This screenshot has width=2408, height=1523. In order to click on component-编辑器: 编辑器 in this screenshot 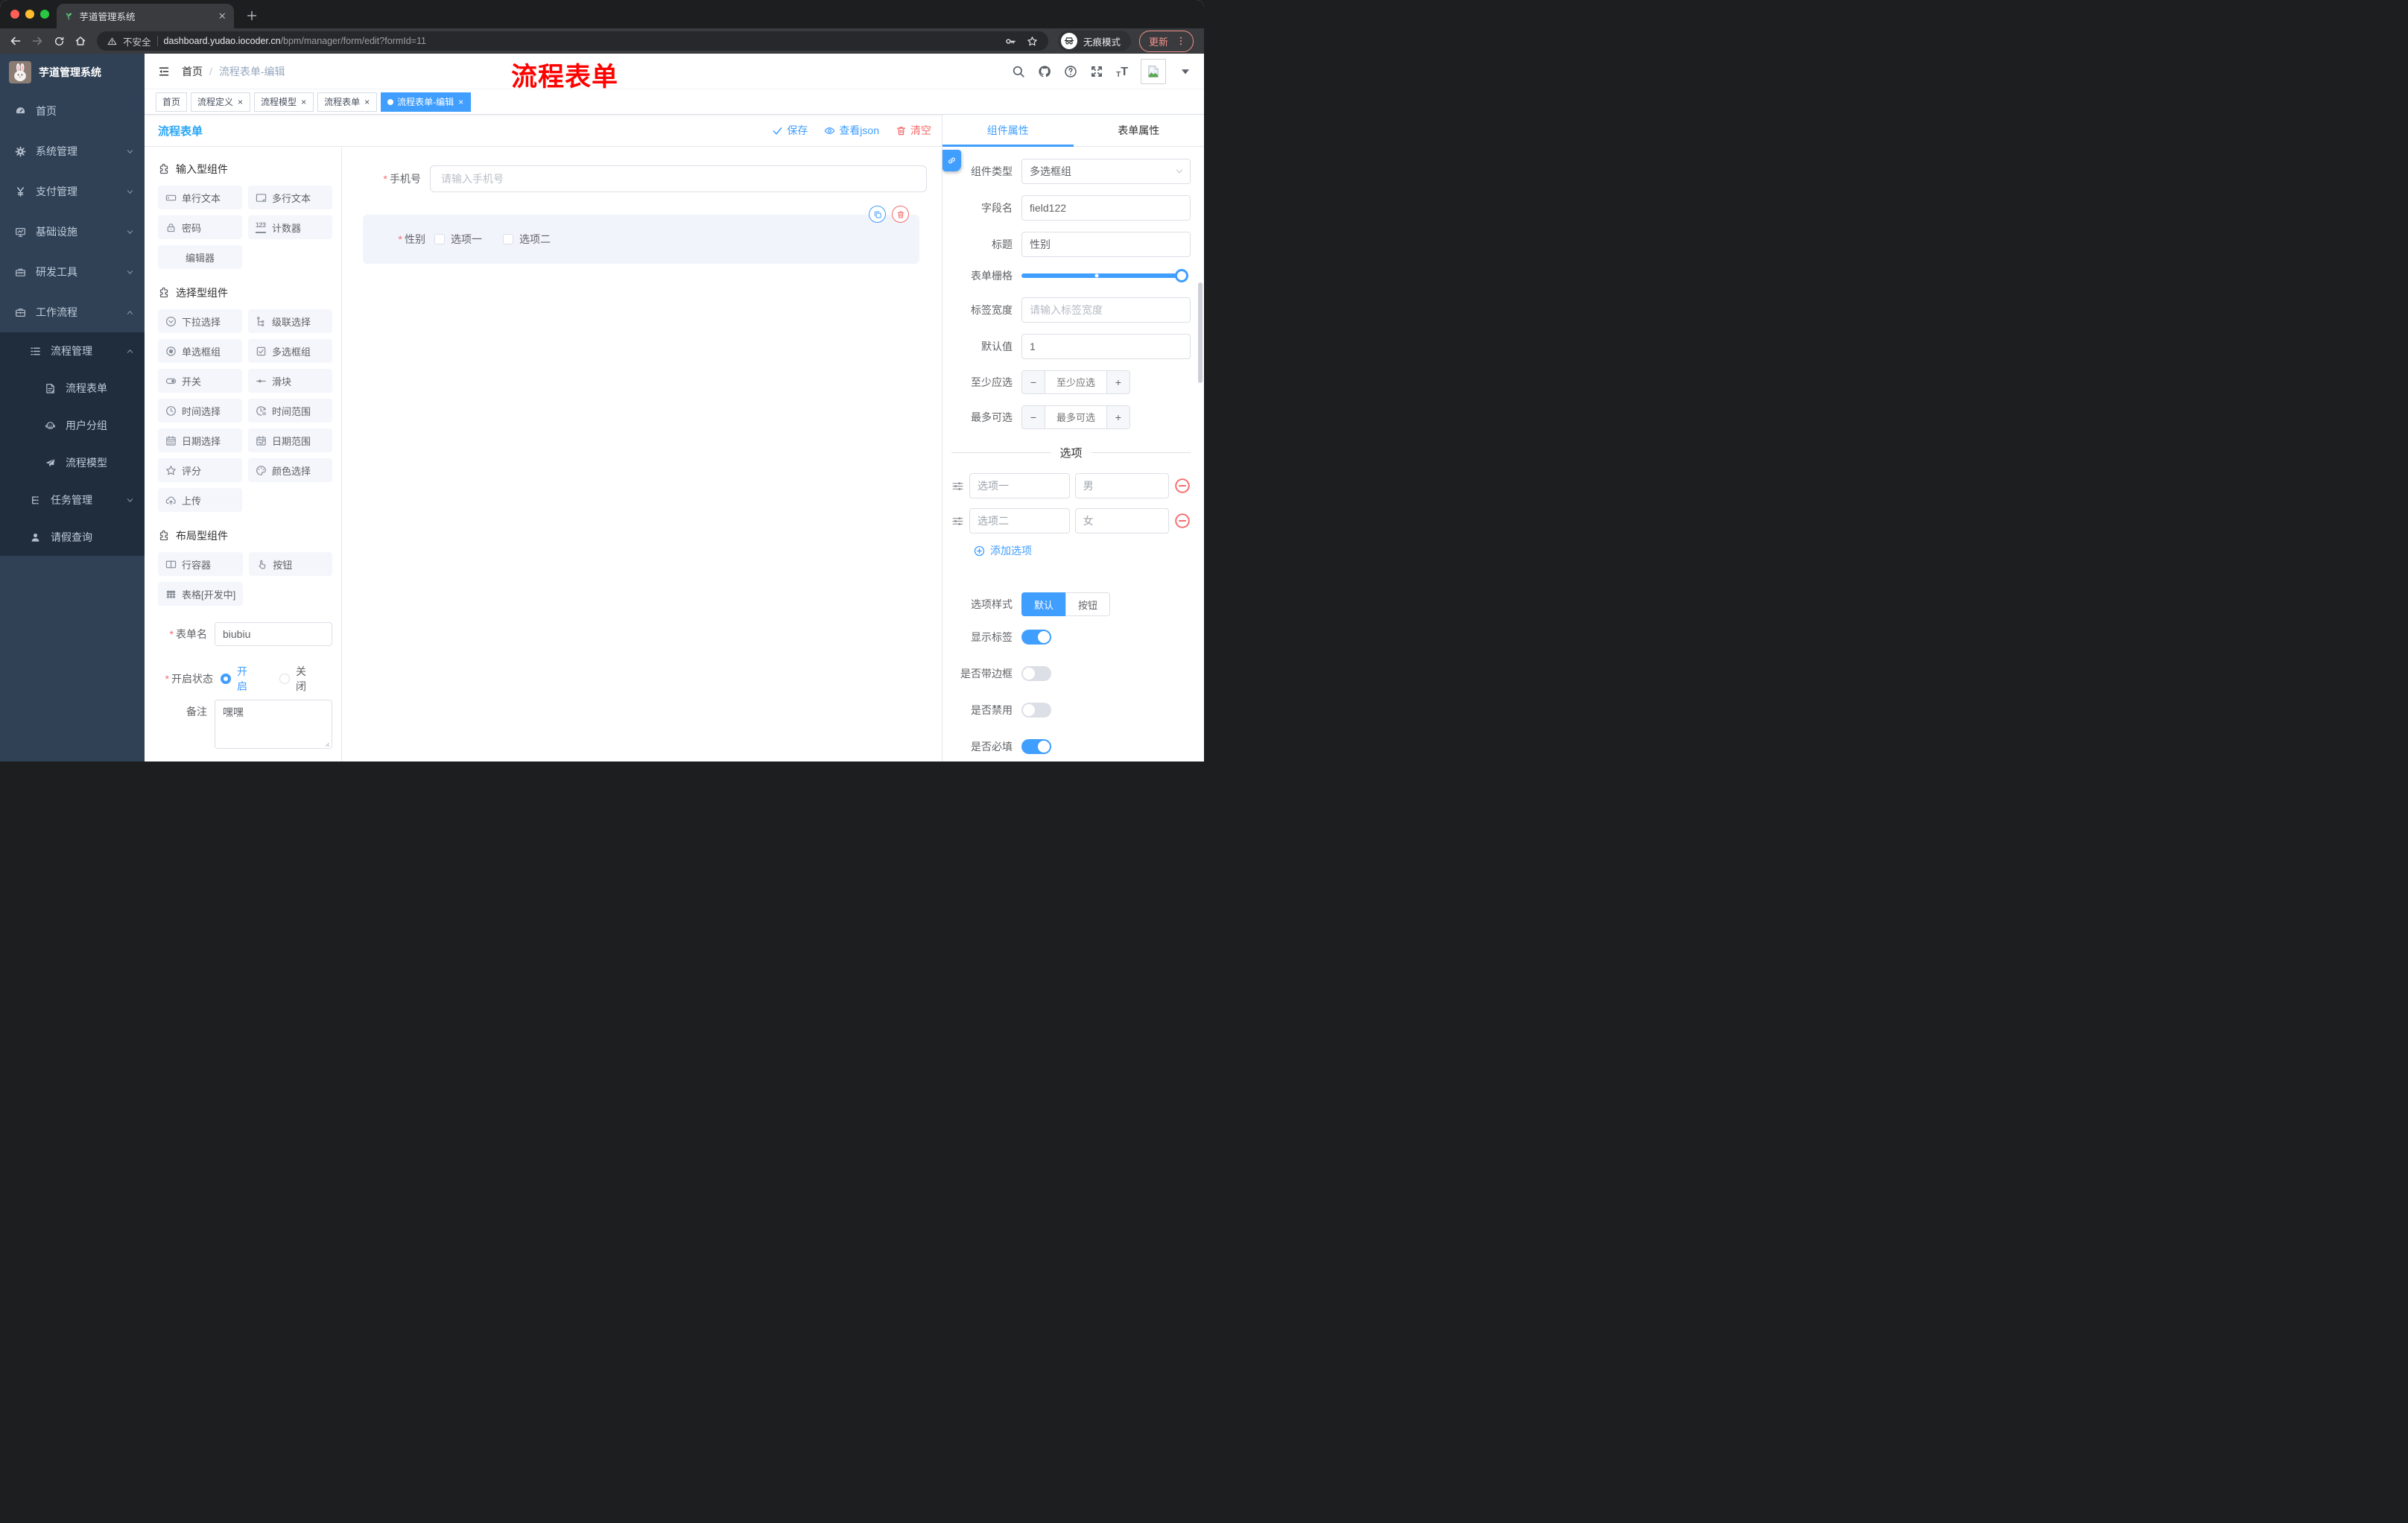, I will do `click(200, 257)`.